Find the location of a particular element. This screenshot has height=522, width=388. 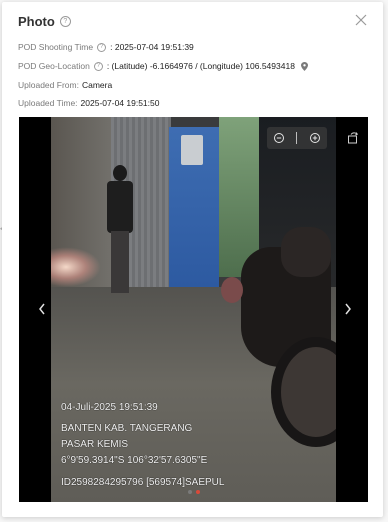

zoom-out-icon is located at coordinates (278, 138).